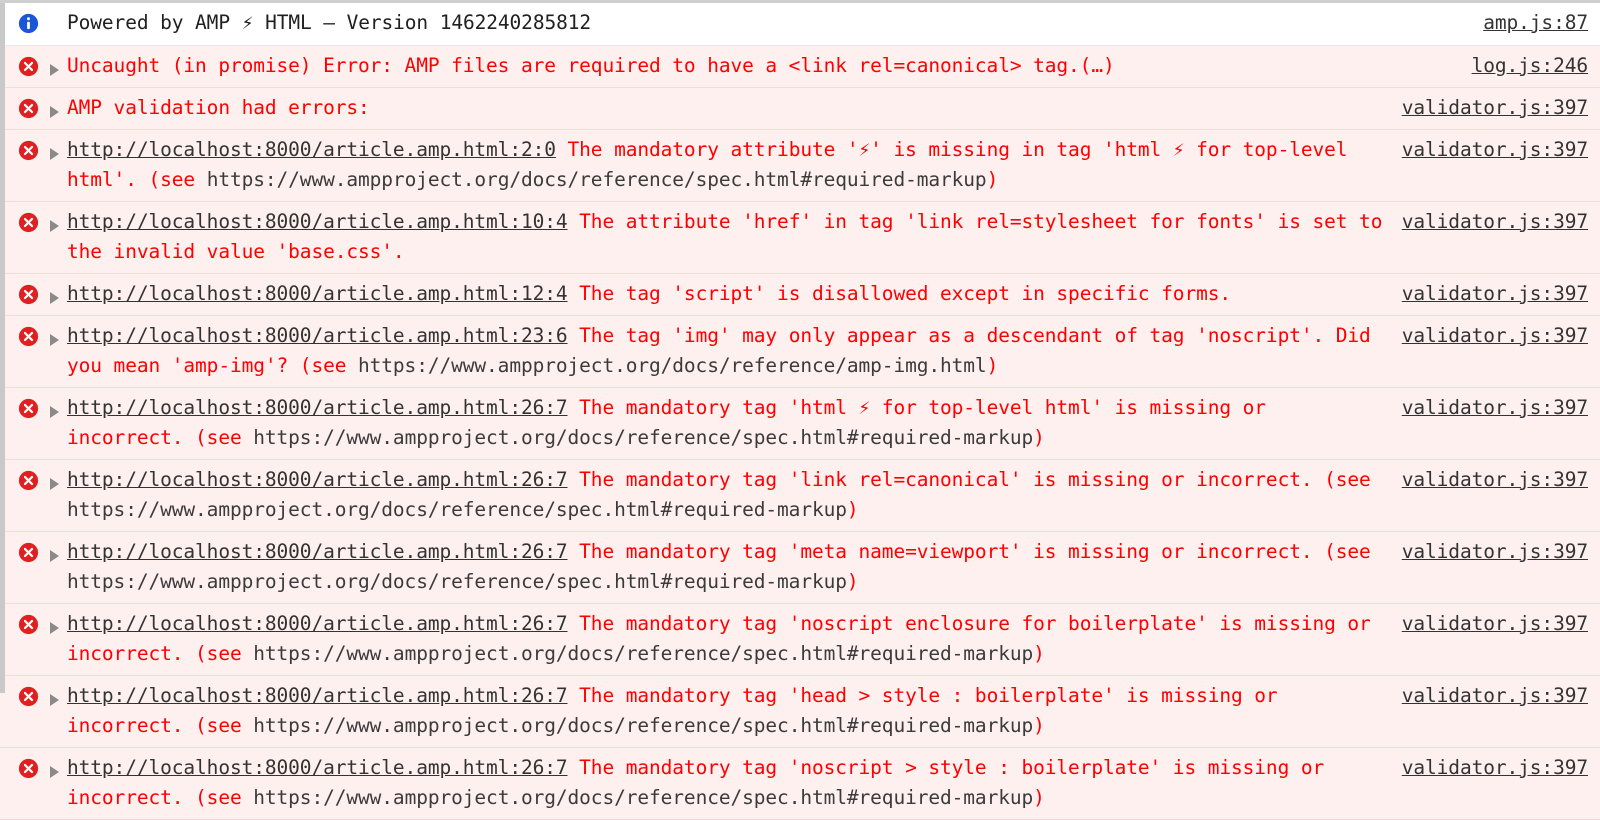 The image size is (1600, 820). What do you see at coordinates (1537, 23) in the screenshot?
I see `message-source-link: amp.js:87` at bounding box center [1537, 23].